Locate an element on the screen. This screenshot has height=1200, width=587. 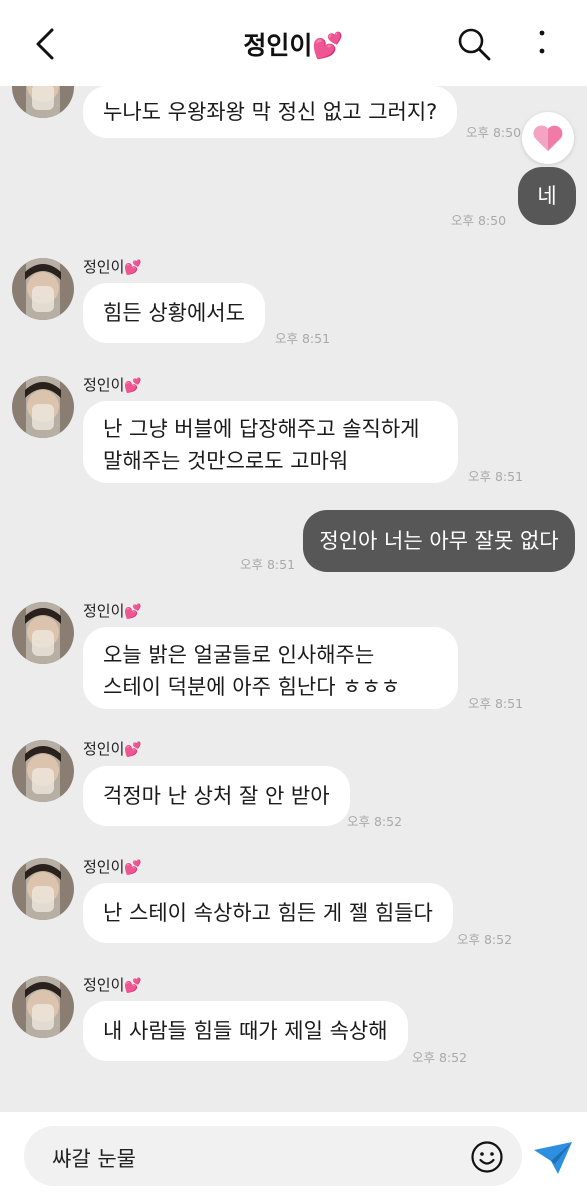
reaction-heart-button is located at coordinates (548, 138).